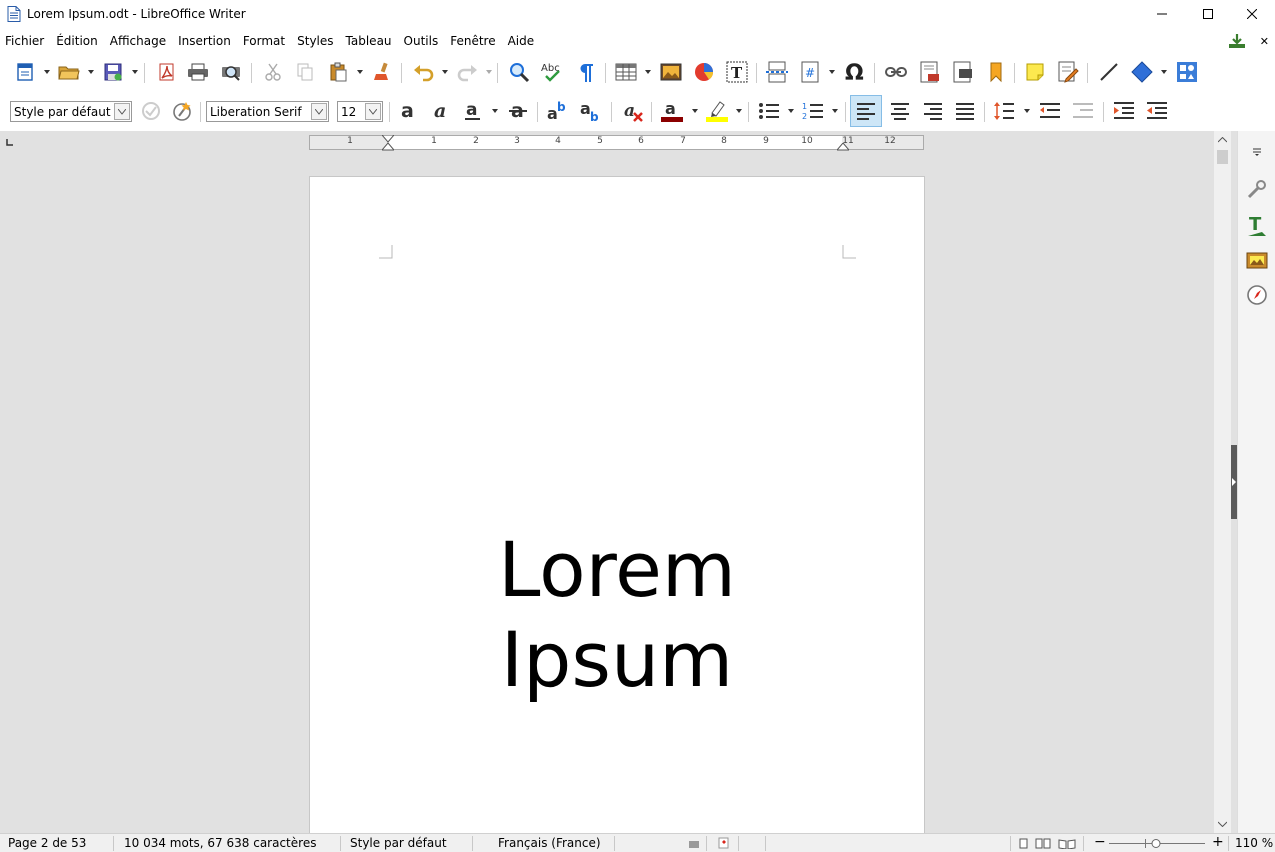 This screenshot has height=852, width=1275. What do you see at coordinates (552, 72) in the screenshot?
I see `spelling-button: Abc` at bounding box center [552, 72].